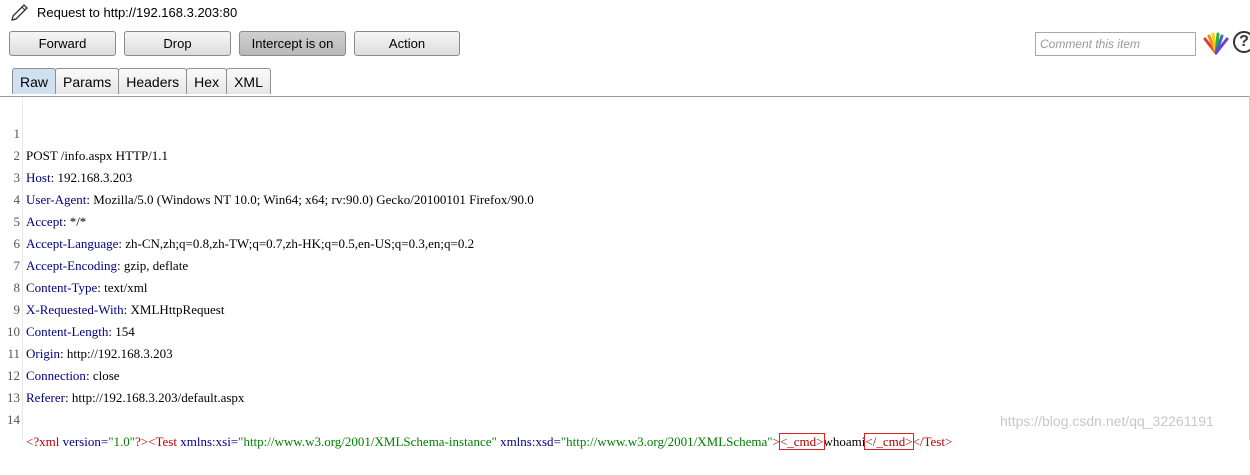 The image size is (1250, 475). Describe the element at coordinates (87, 81) in the screenshot. I see `tab-params: Params` at that location.